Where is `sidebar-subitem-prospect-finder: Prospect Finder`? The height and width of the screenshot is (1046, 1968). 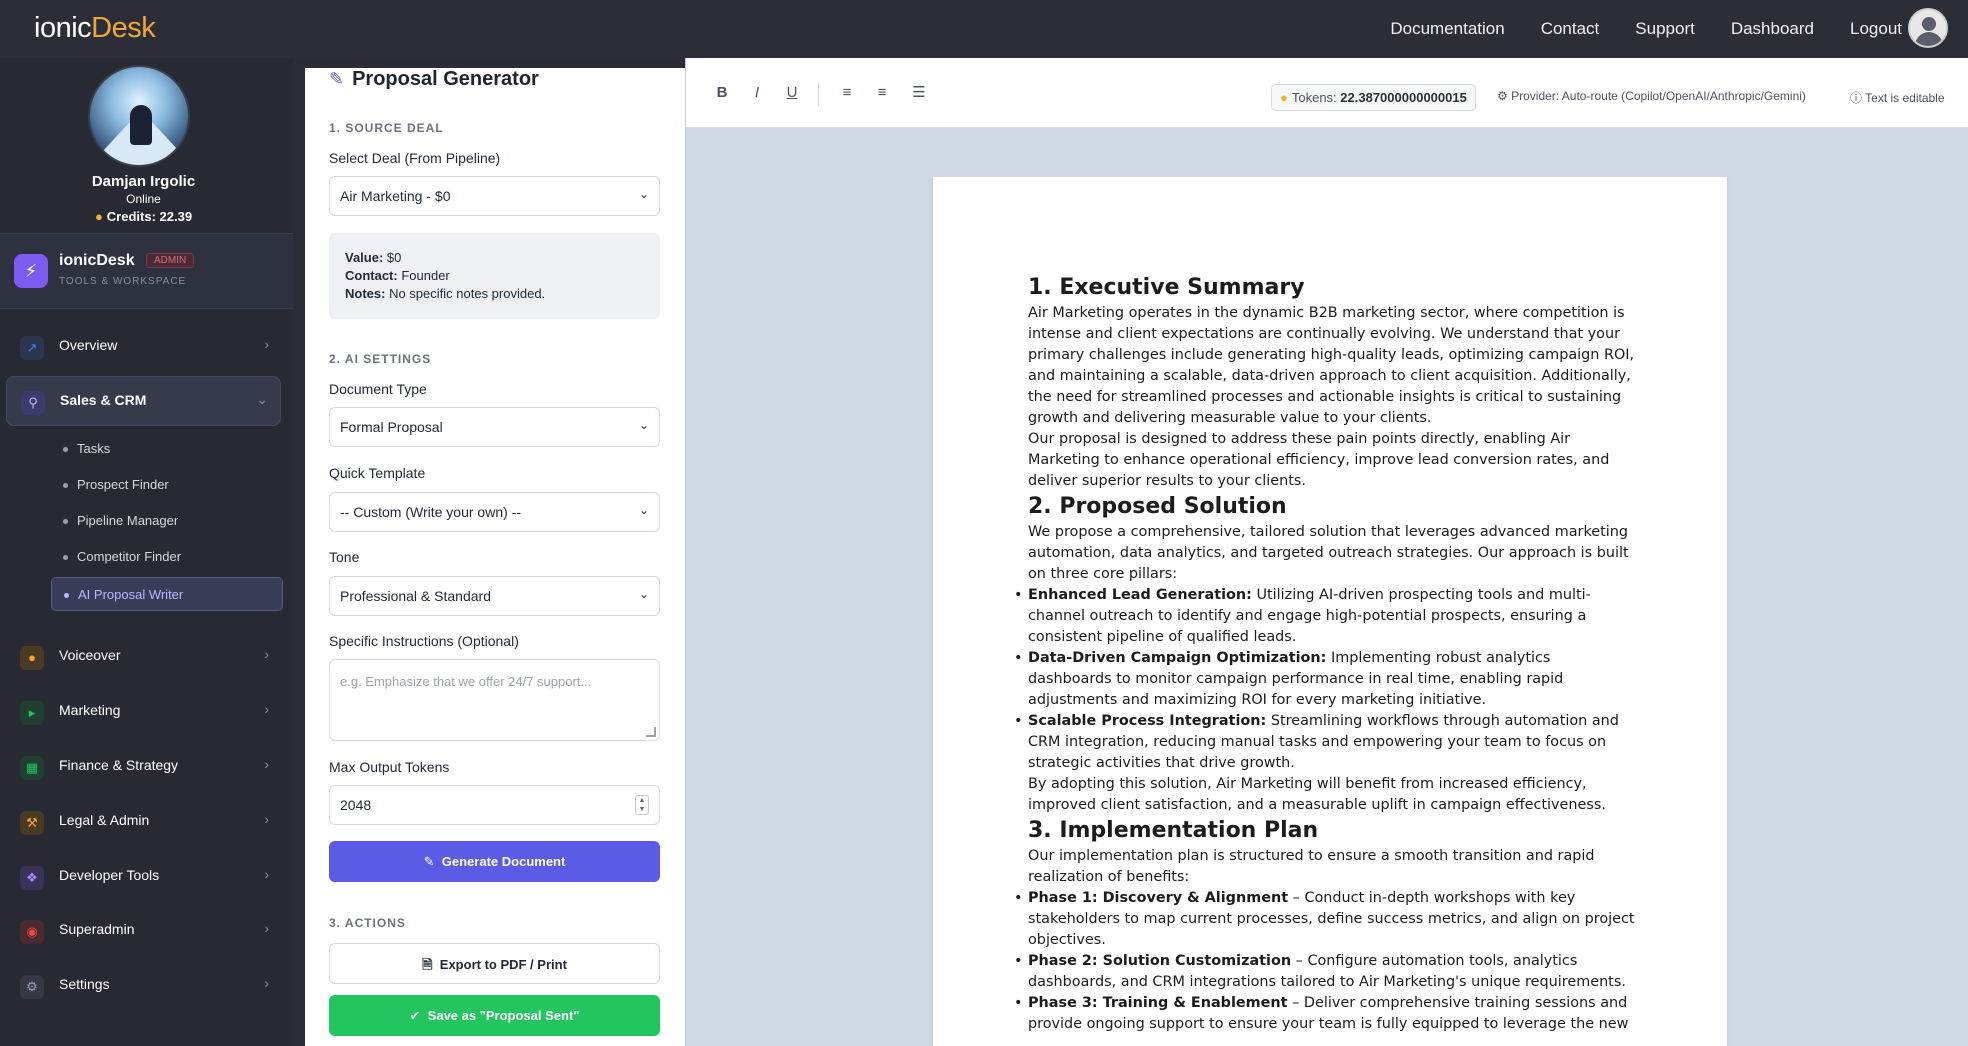
sidebar-subitem-prospect-finder: Prospect Finder is located at coordinates (167, 485).